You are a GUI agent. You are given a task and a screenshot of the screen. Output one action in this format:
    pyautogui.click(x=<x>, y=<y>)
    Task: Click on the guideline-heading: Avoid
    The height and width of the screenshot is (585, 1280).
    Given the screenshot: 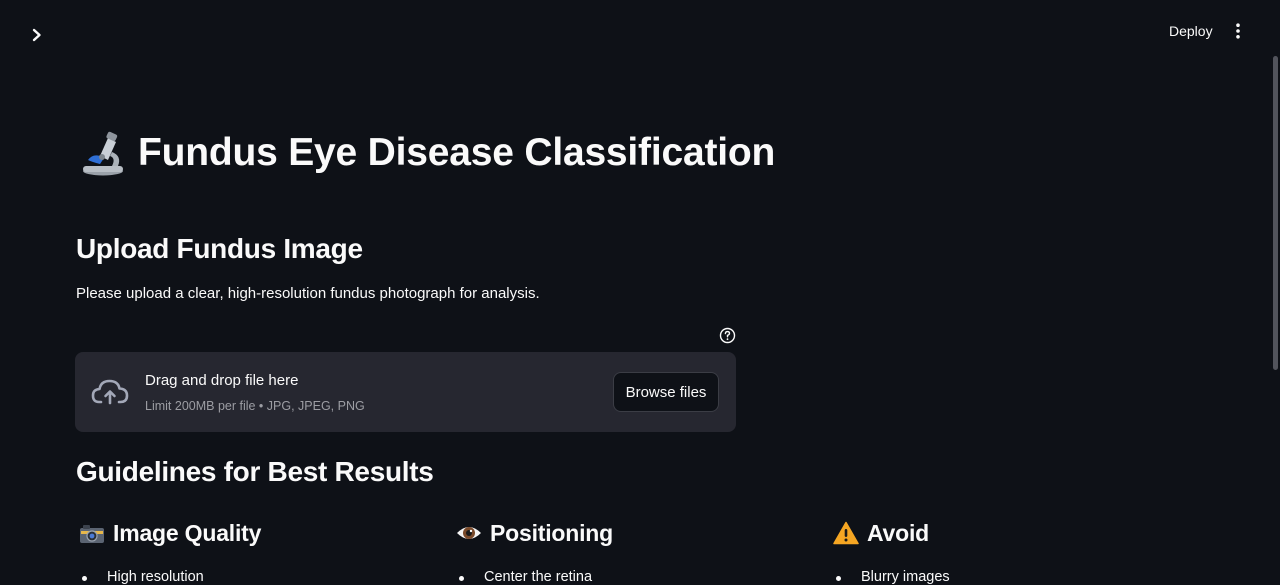 What is the action you would take?
    pyautogui.click(x=891, y=533)
    